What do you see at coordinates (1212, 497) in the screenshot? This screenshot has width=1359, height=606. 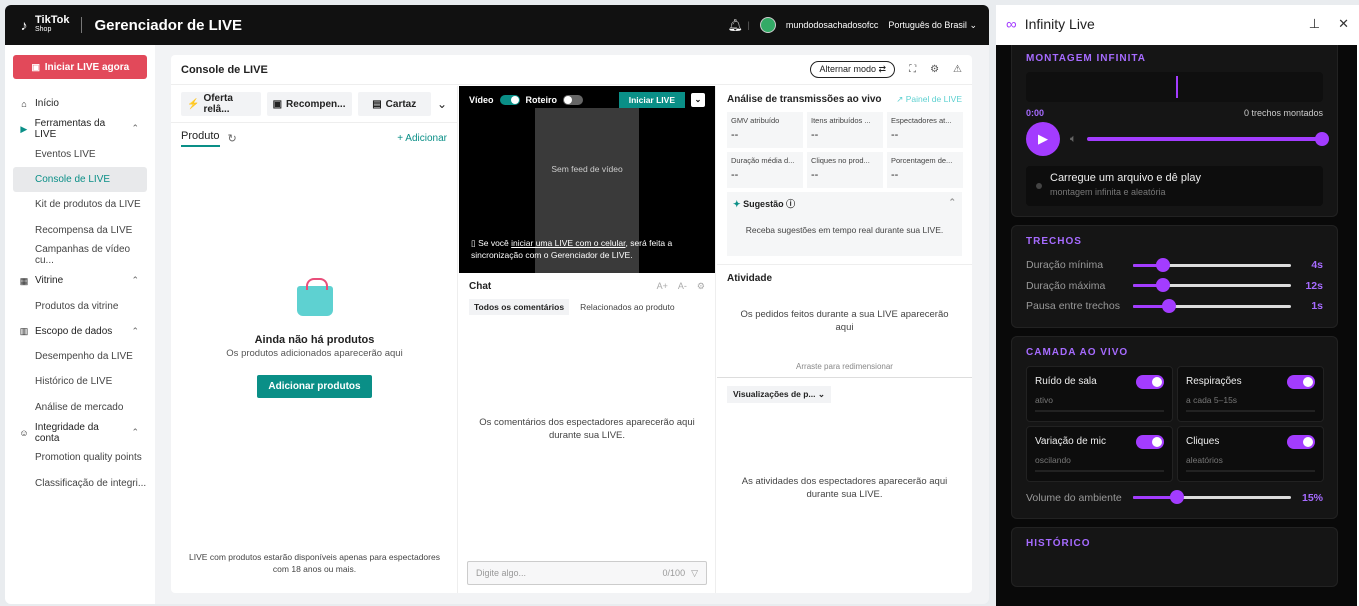 I see `ambient-volume-slider` at bounding box center [1212, 497].